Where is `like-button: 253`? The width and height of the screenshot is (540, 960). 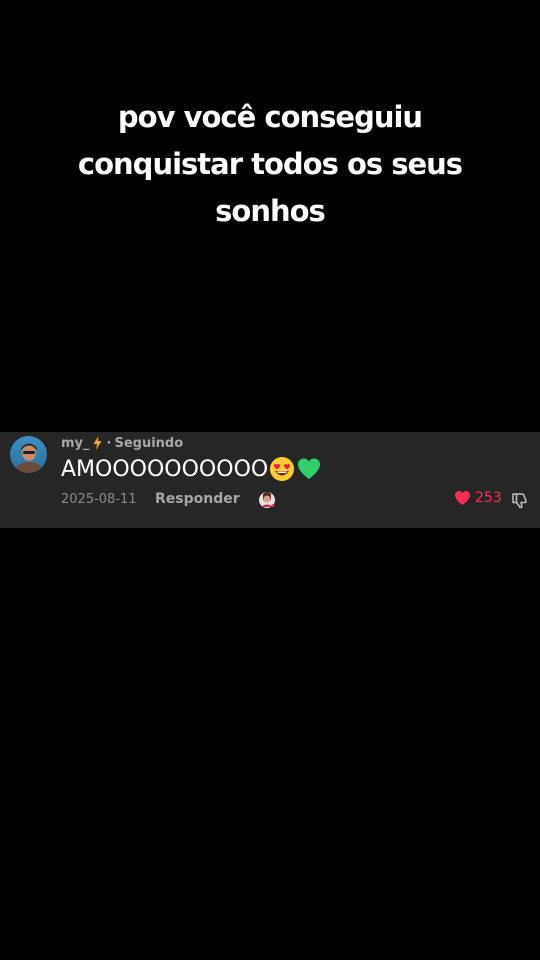
like-button: 253 is located at coordinates (478, 498).